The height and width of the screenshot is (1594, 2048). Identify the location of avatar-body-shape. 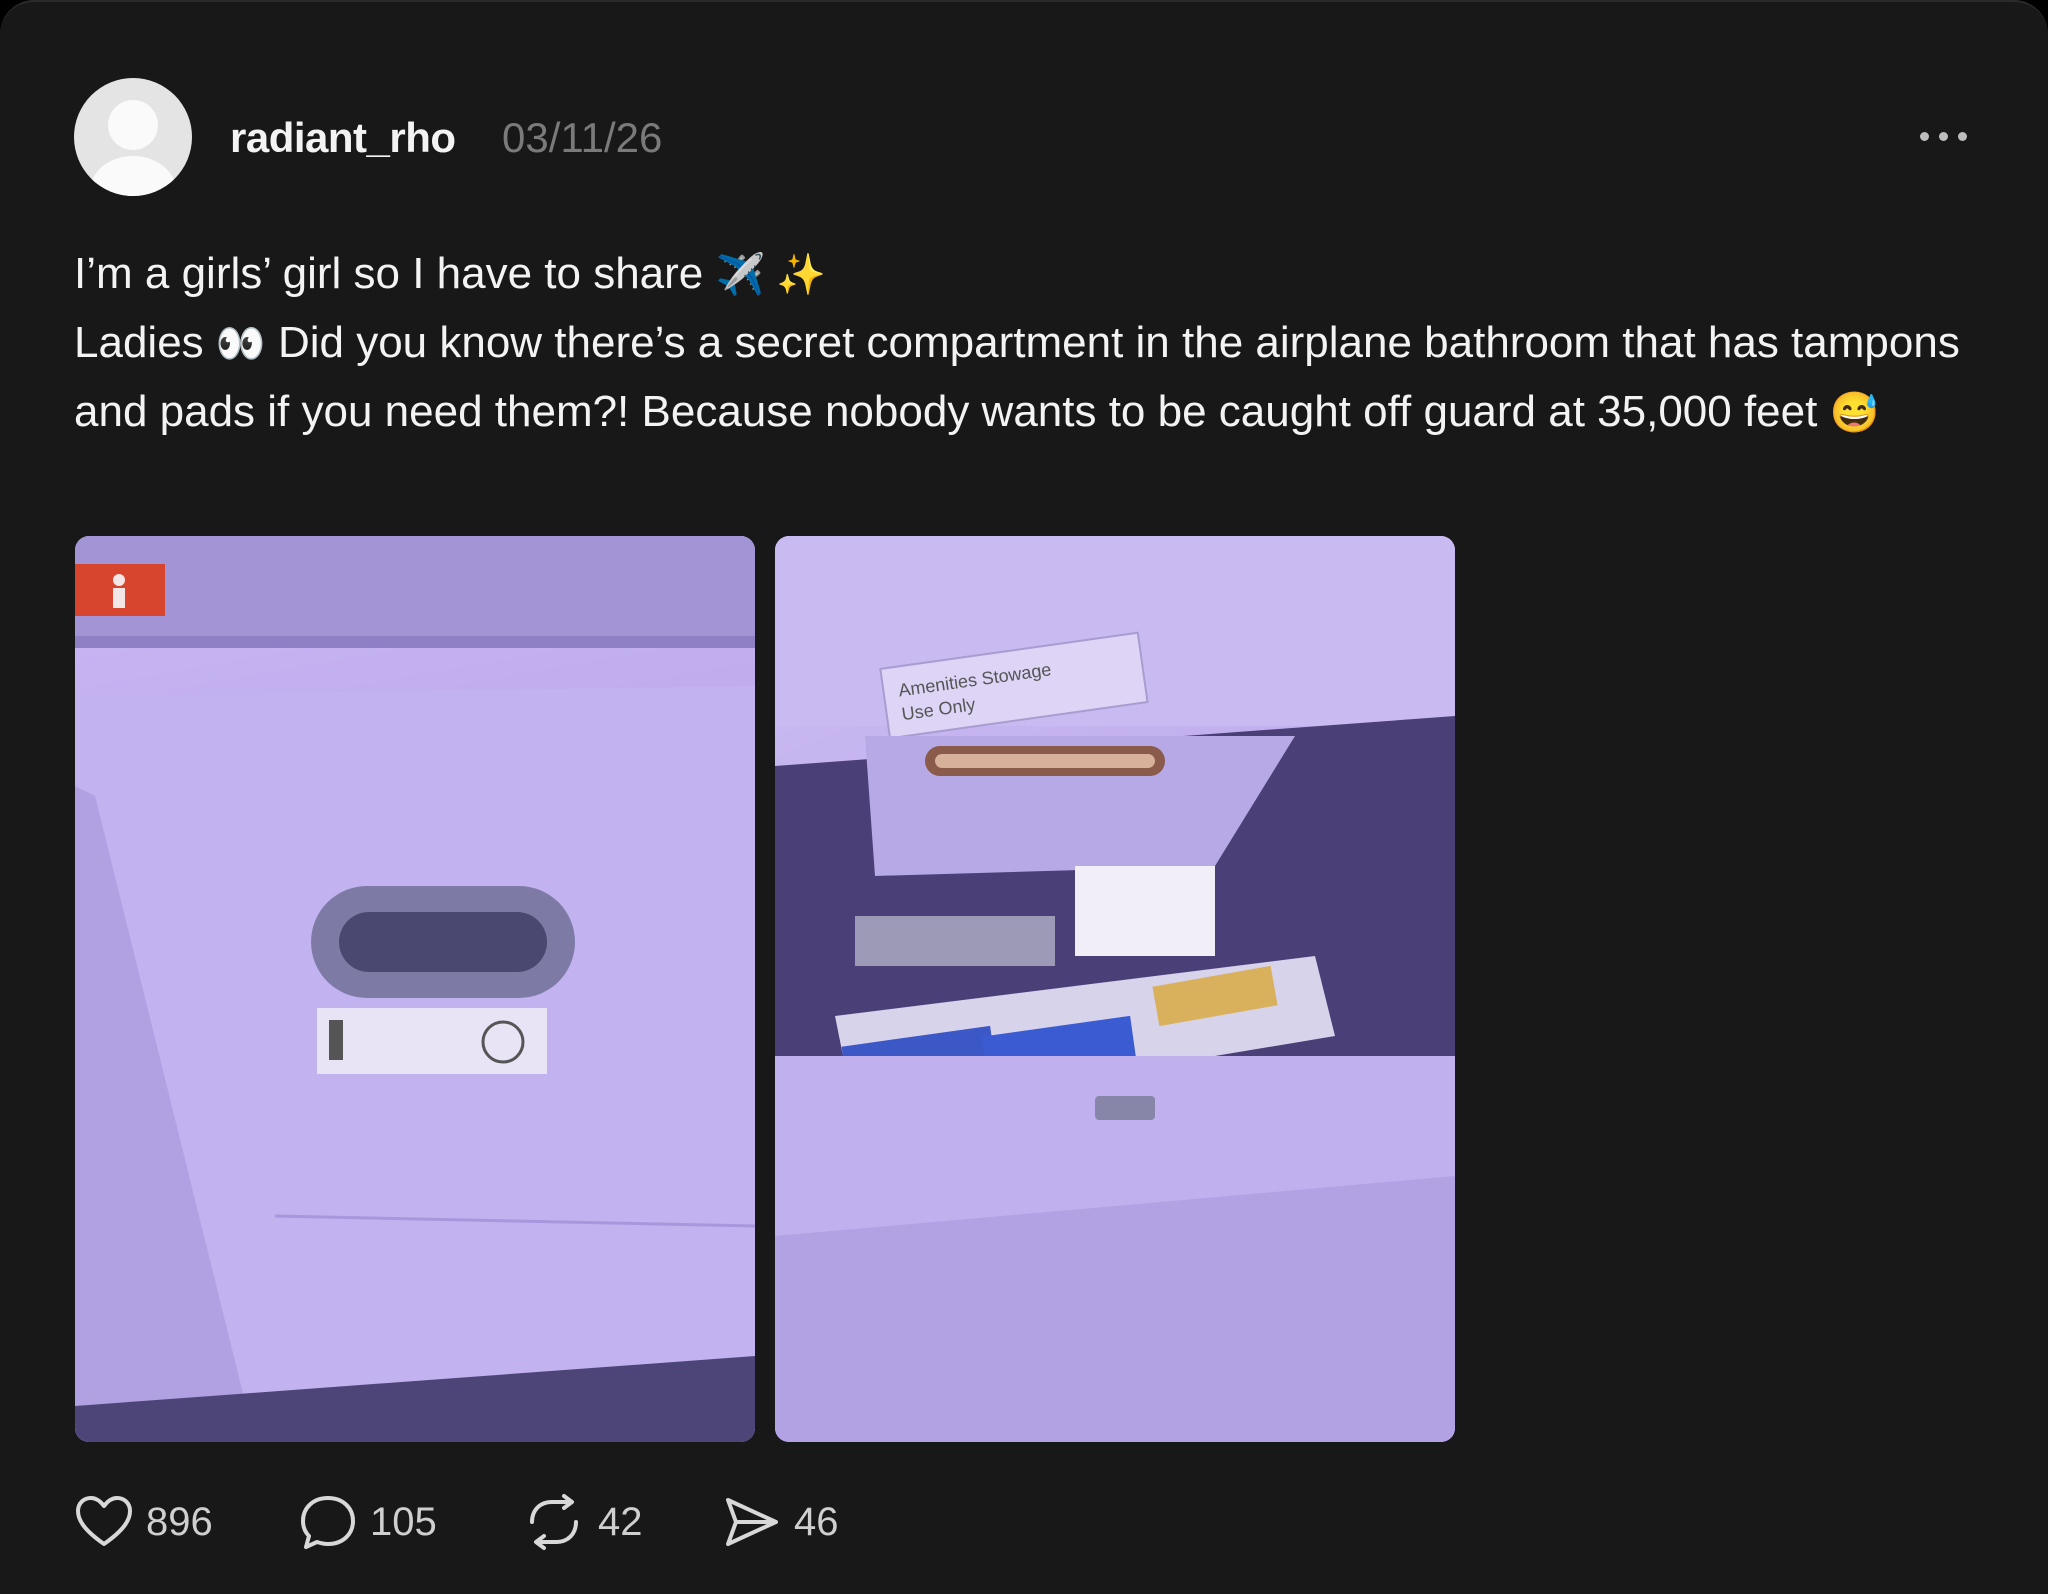
(133, 176).